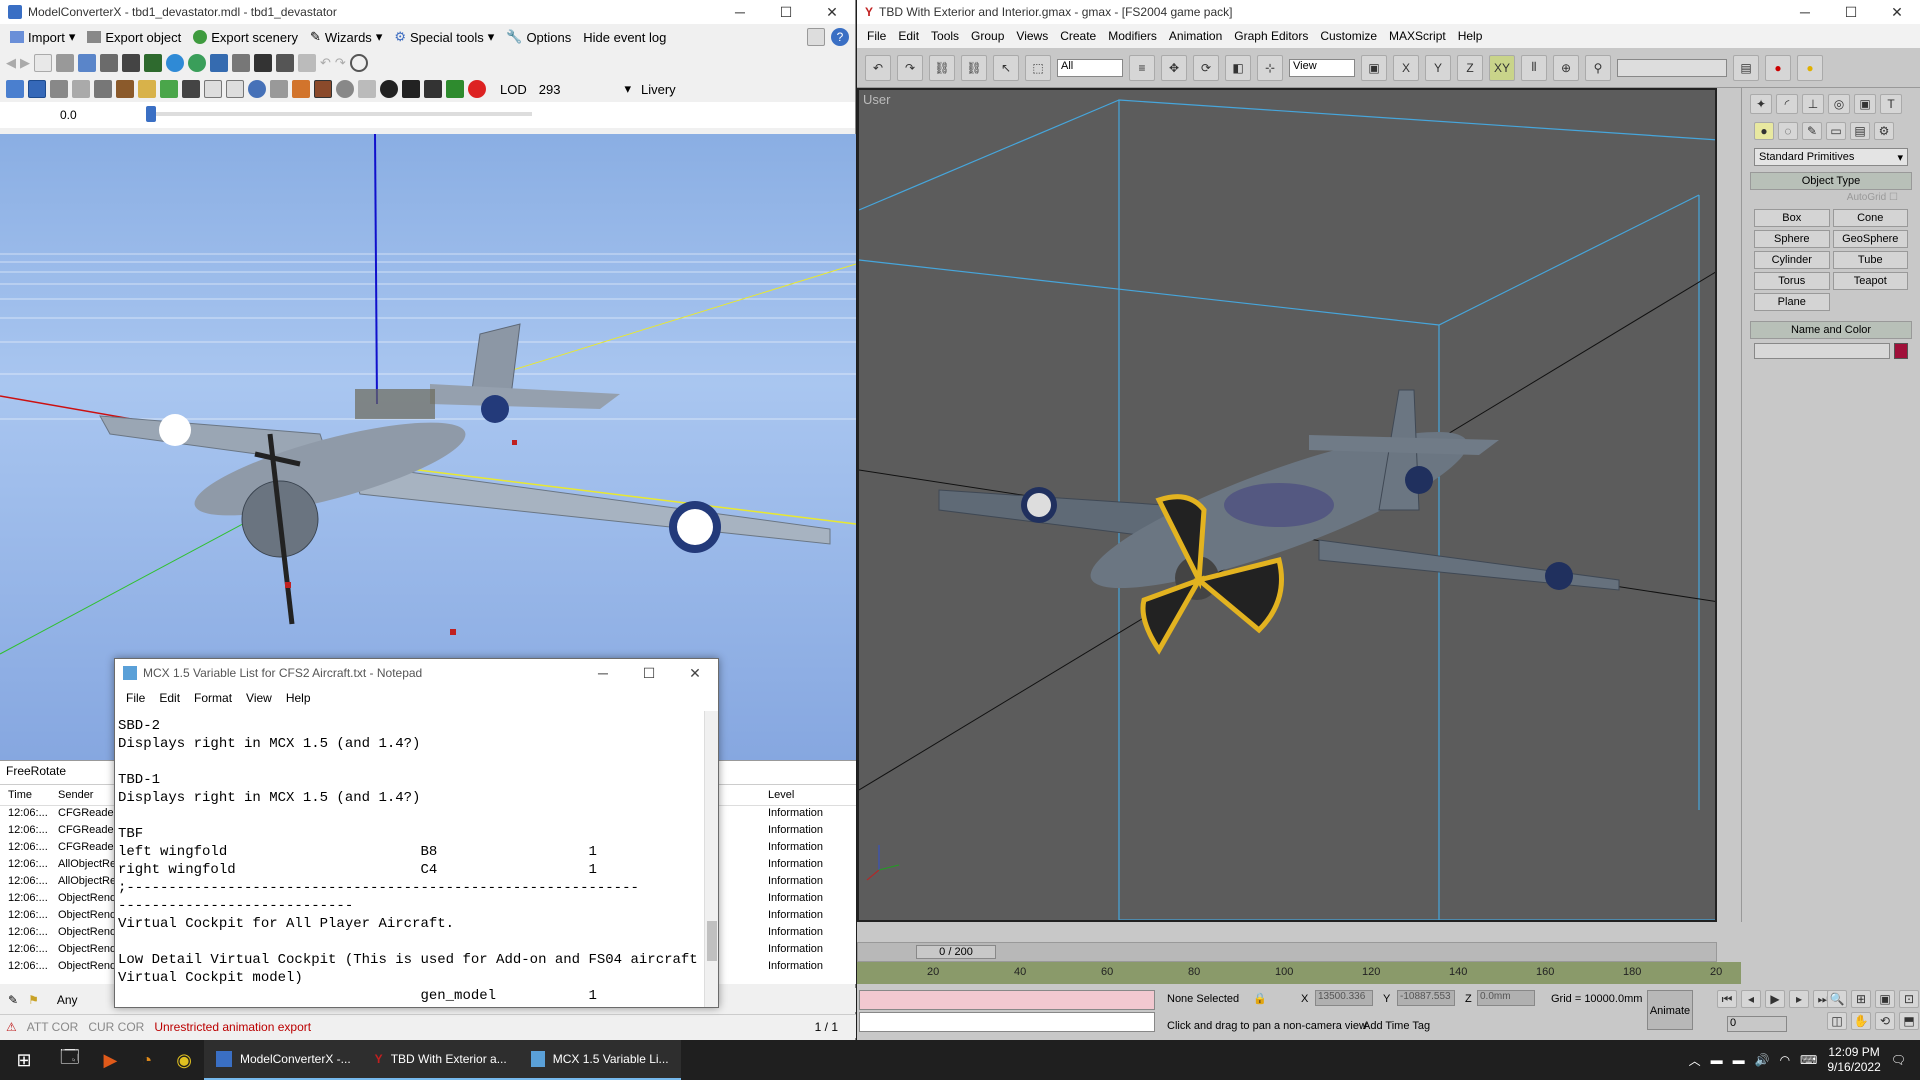  I want to click on material-icon, so click(109, 63).